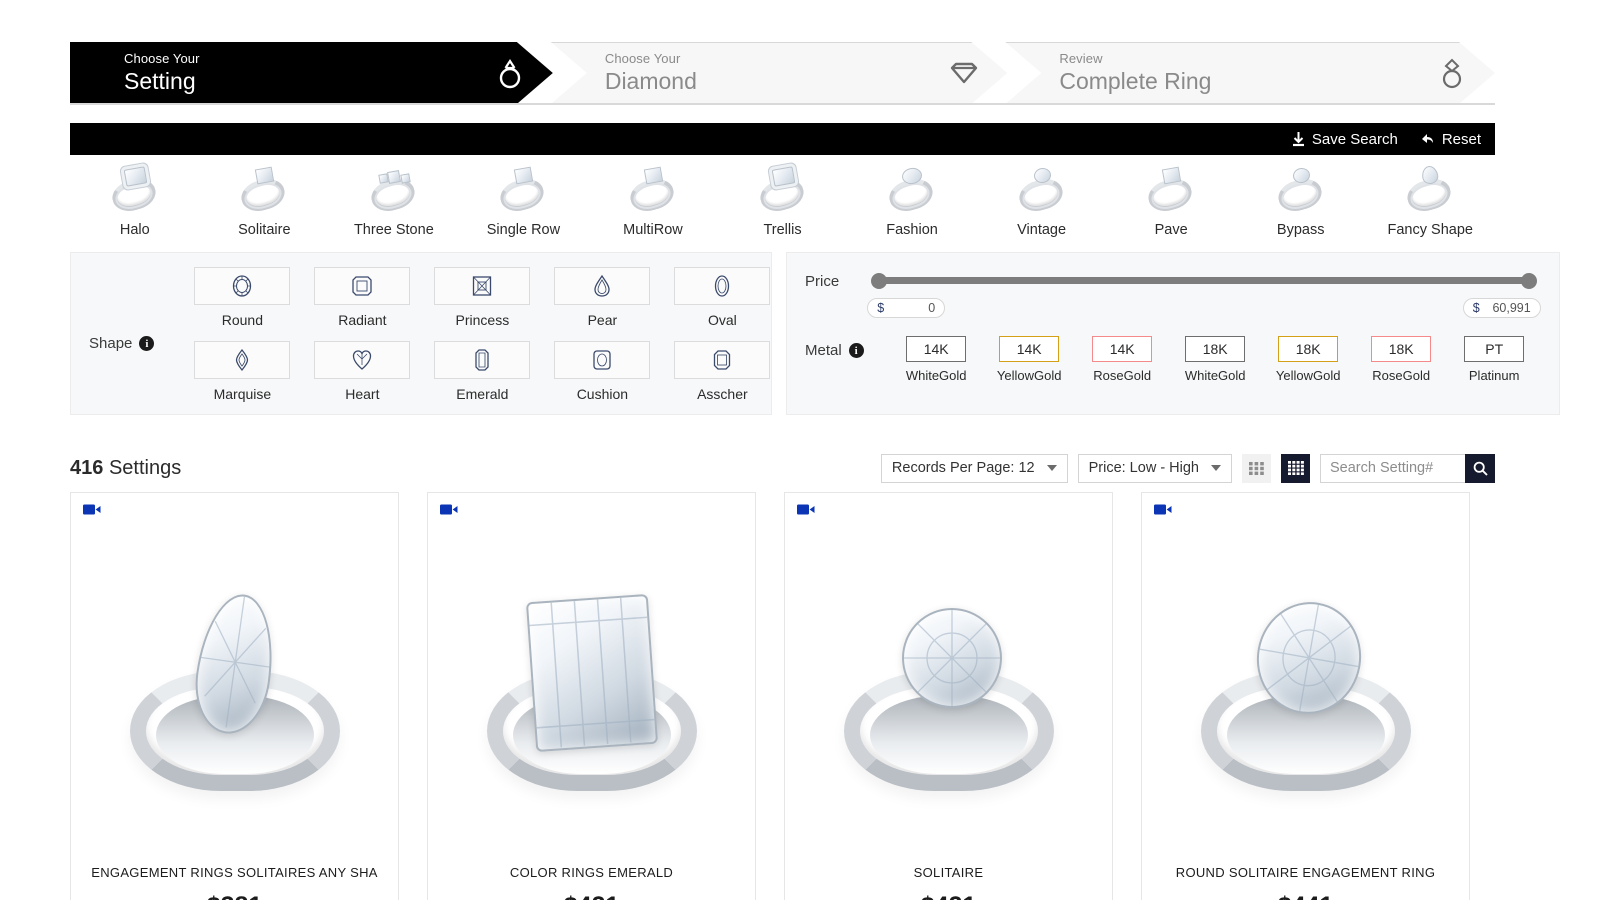 Image resolution: width=1600 pixels, height=900 pixels. What do you see at coordinates (394, 188) in the screenshot?
I see `three-stone-ring-image` at bounding box center [394, 188].